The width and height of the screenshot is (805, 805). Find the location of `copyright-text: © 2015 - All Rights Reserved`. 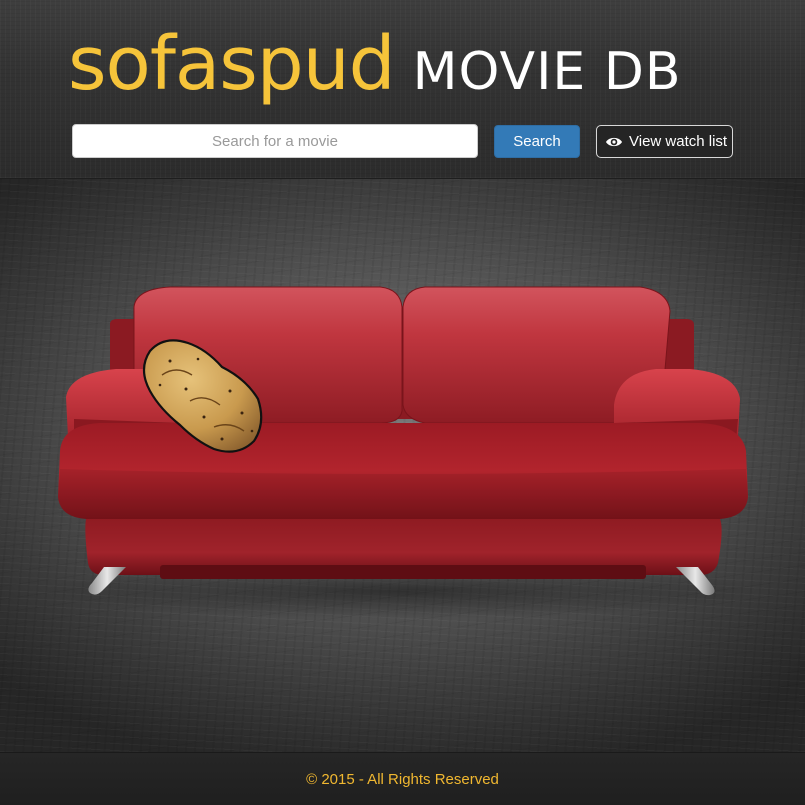

copyright-text: © 2015 - All Rights Reserved is located at coordinates (402, 779).